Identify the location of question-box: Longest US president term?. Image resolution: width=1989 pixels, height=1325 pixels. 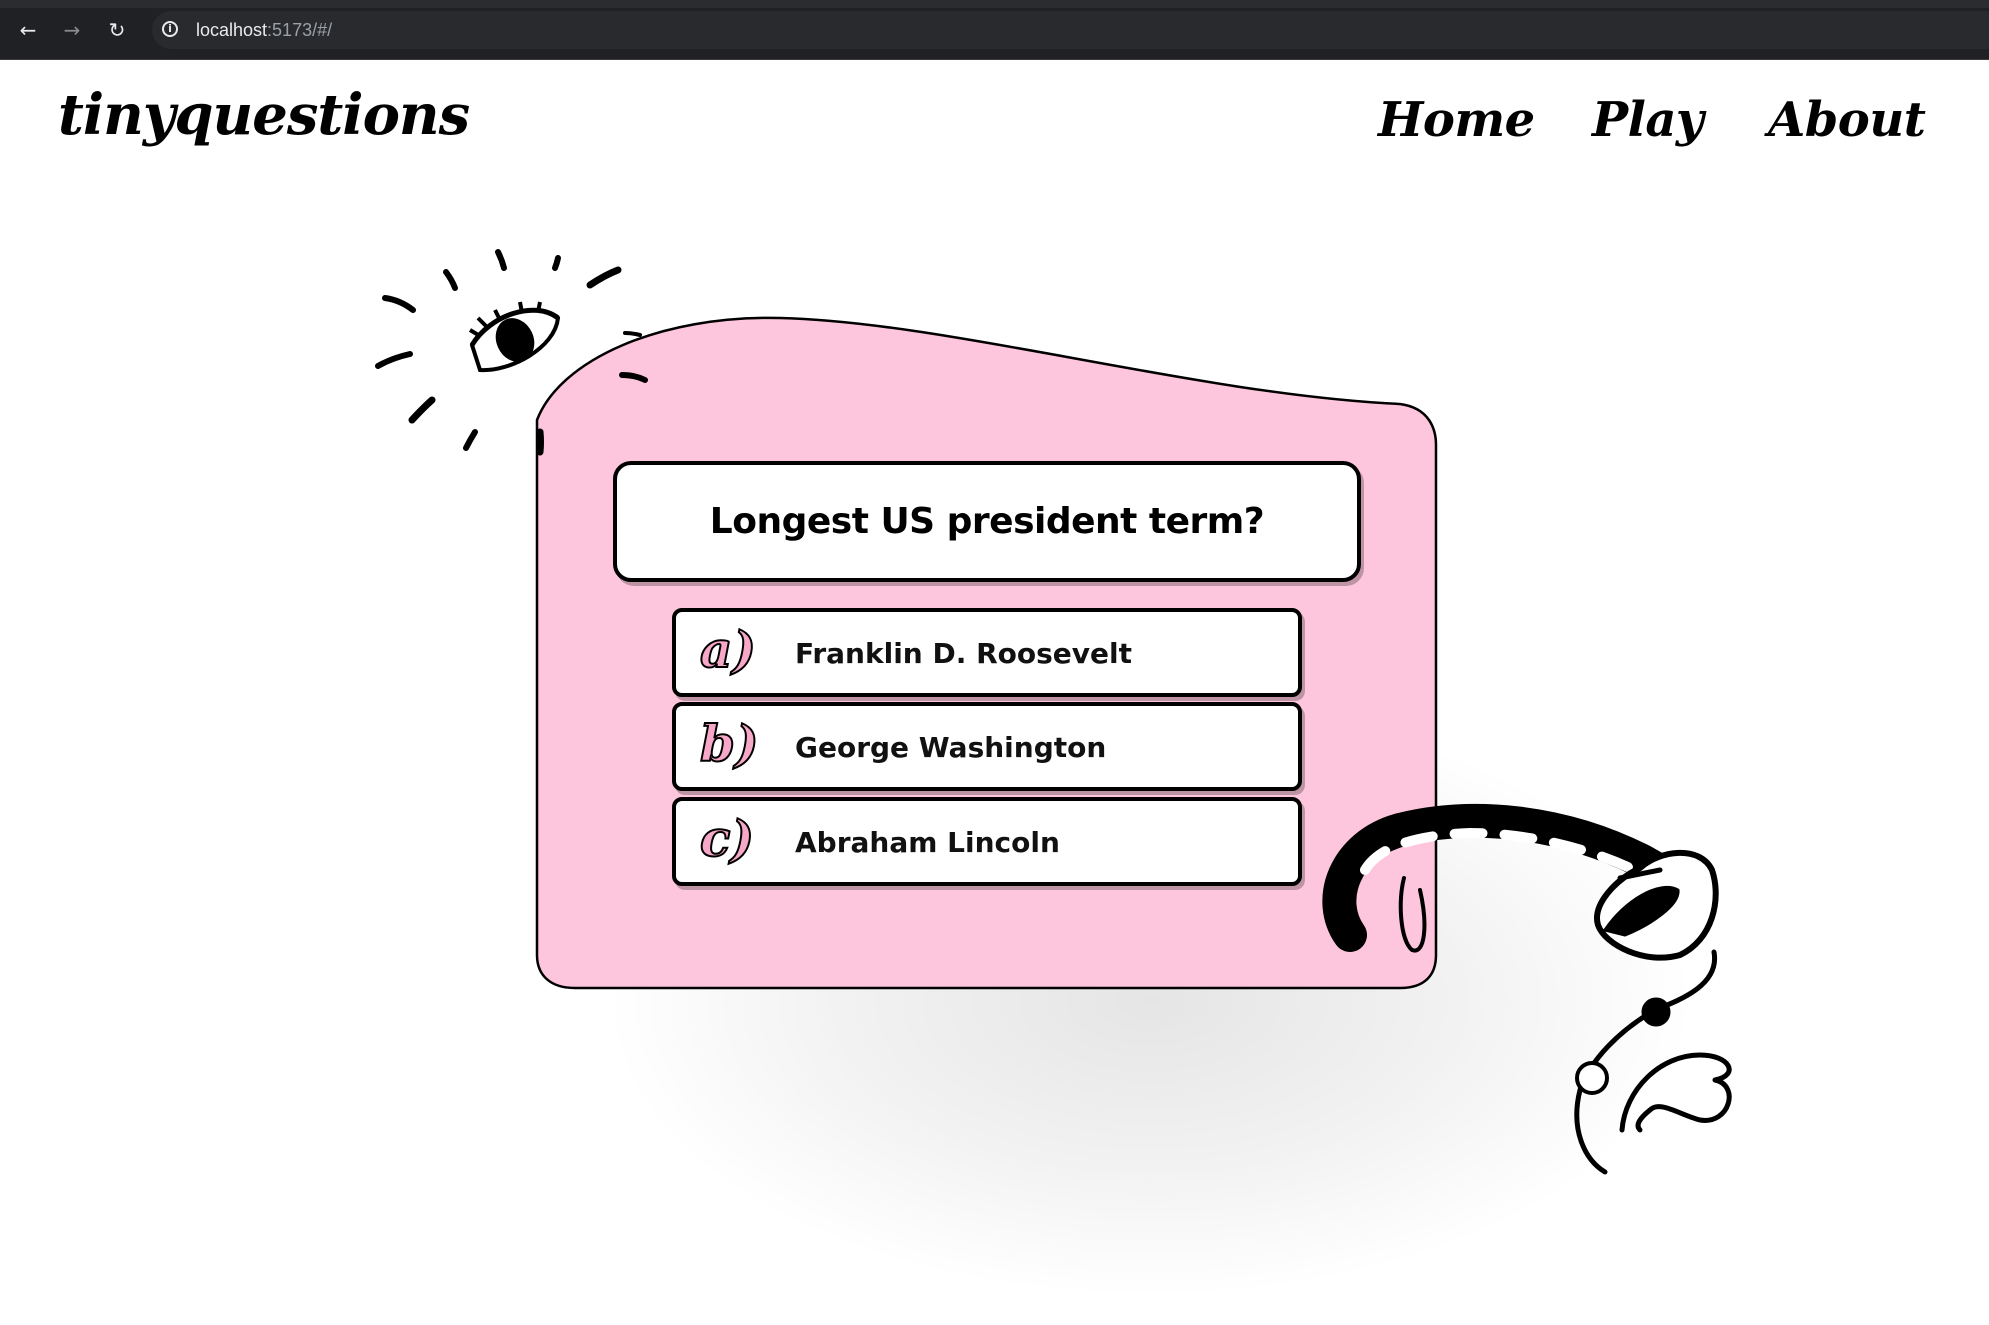
(987, 521).